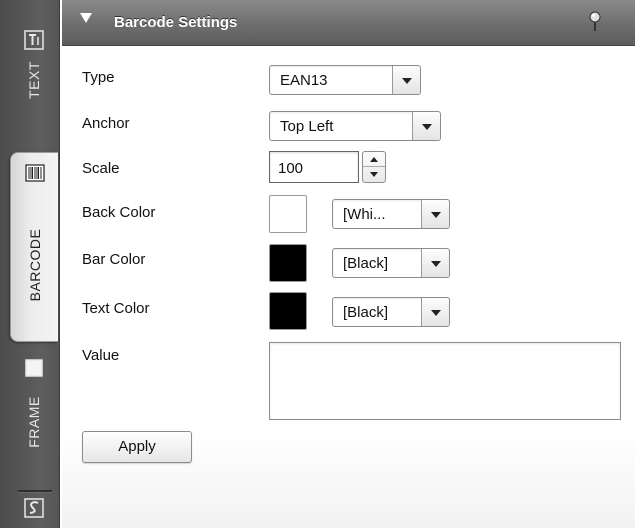 This screenshot has height=528, width=635. I want to click on value-textarea, so click(445, 381).